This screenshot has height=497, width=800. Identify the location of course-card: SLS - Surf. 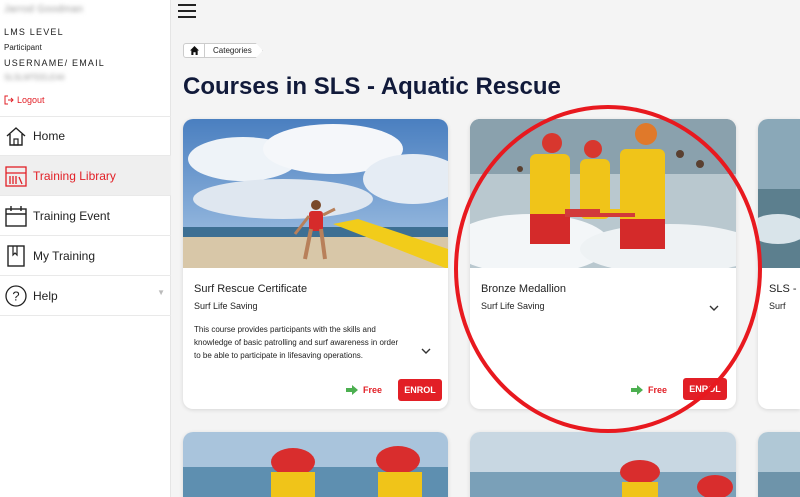
(779, 264).